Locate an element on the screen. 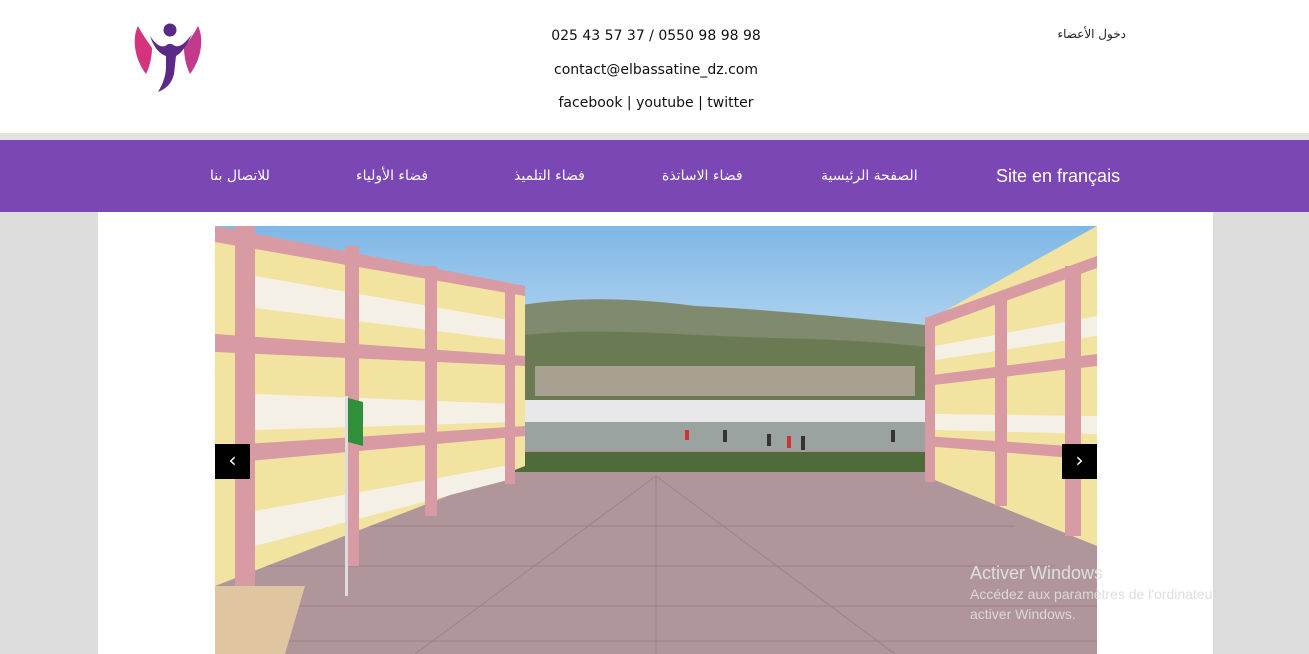 This screenshot has height=654, width=1309. nav-home: الصفحة الرئيسية is located at coordinates (869, 176).